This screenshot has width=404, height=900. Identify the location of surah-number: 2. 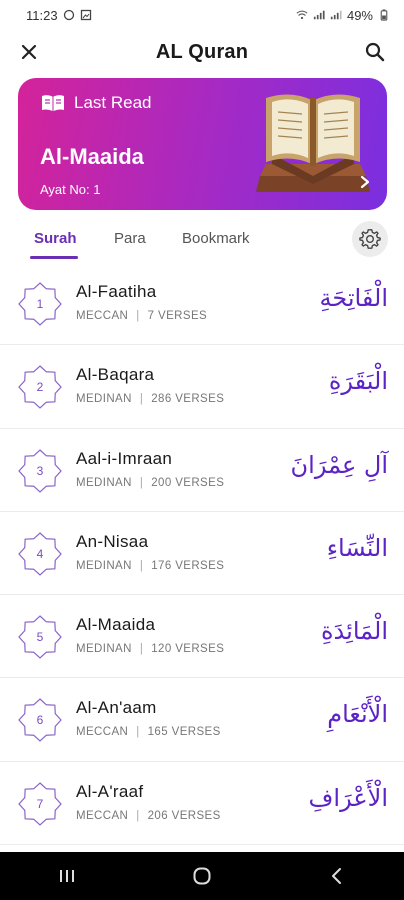
(40, 387).